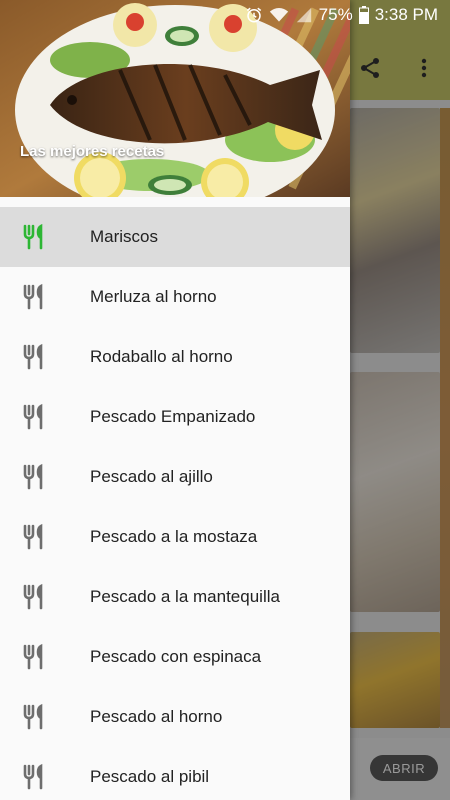 This screenshot has height=800, width=450. What do you see at coordinates (335, 14) in the screenshot?
I see `battery-percent: 75%` at bounding box center [335, 14].